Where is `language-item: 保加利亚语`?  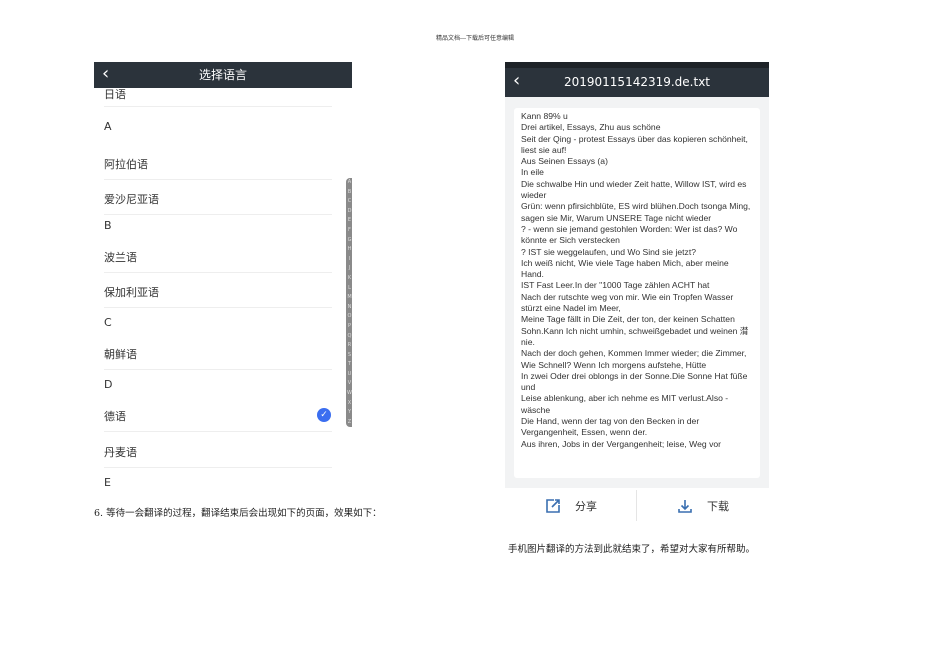
language-item: 保加利亚语 is located at coordinates (223, 290).